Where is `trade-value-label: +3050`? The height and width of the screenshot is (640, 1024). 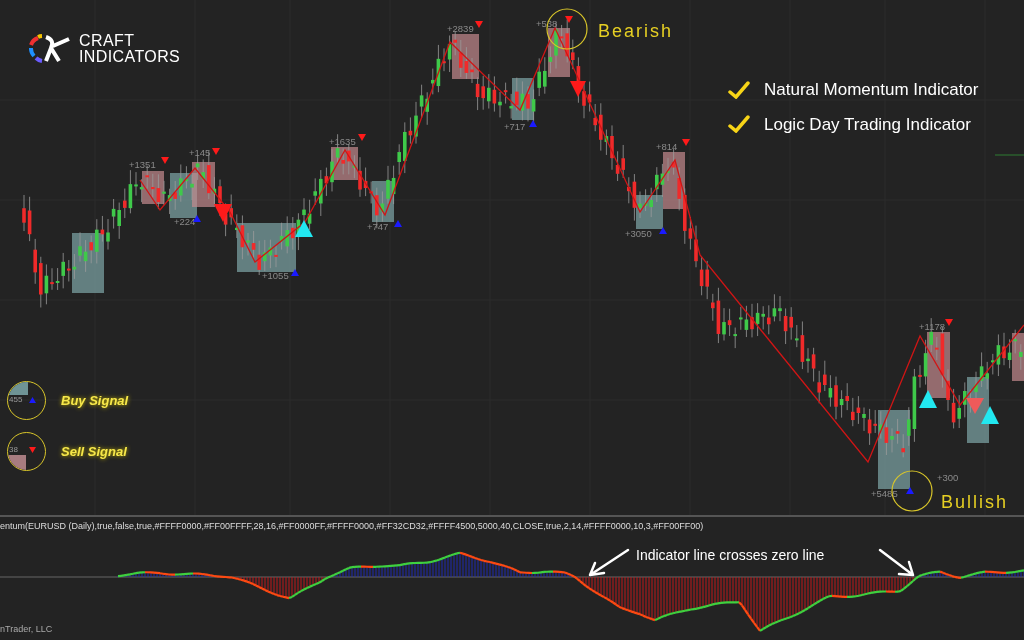 trade-value-label: +3050 is located at coordinates (638, 233).